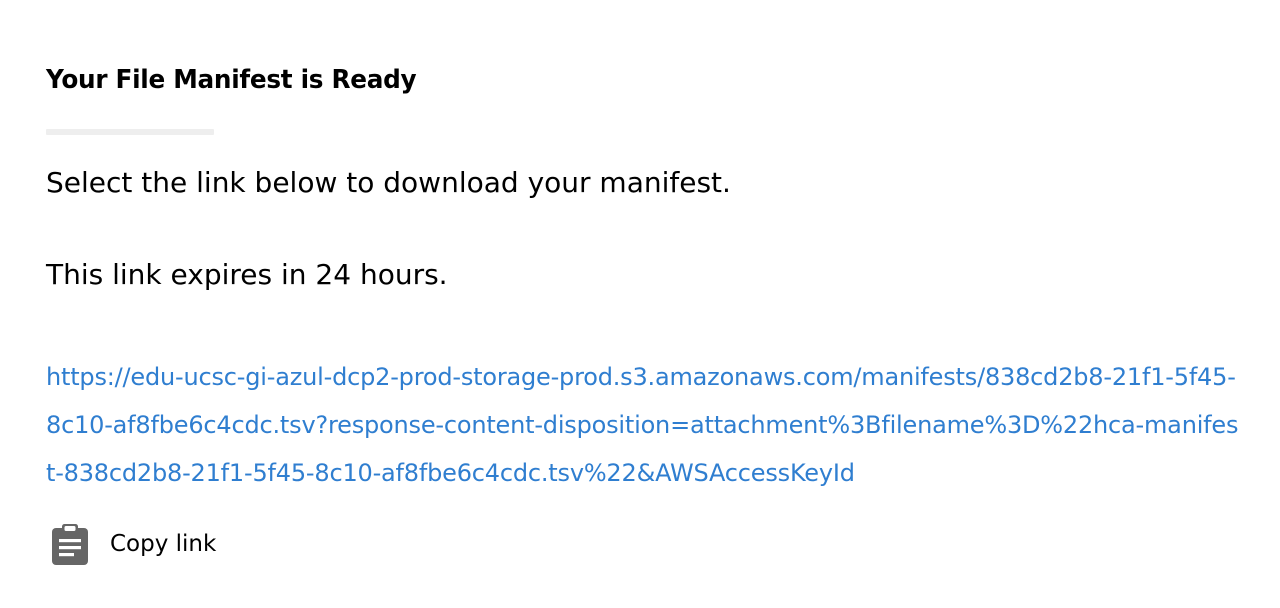 This screenshot has height=608, width=1280. I want to click on copy-link-button: Copy link, so click(131, 544).